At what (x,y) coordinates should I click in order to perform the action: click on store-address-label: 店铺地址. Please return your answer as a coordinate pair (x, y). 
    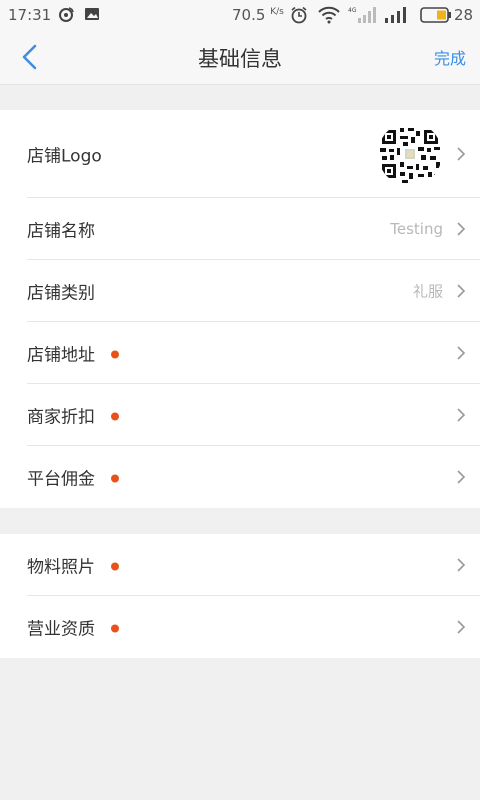
    Looking at the image, I should click on (73, 353).